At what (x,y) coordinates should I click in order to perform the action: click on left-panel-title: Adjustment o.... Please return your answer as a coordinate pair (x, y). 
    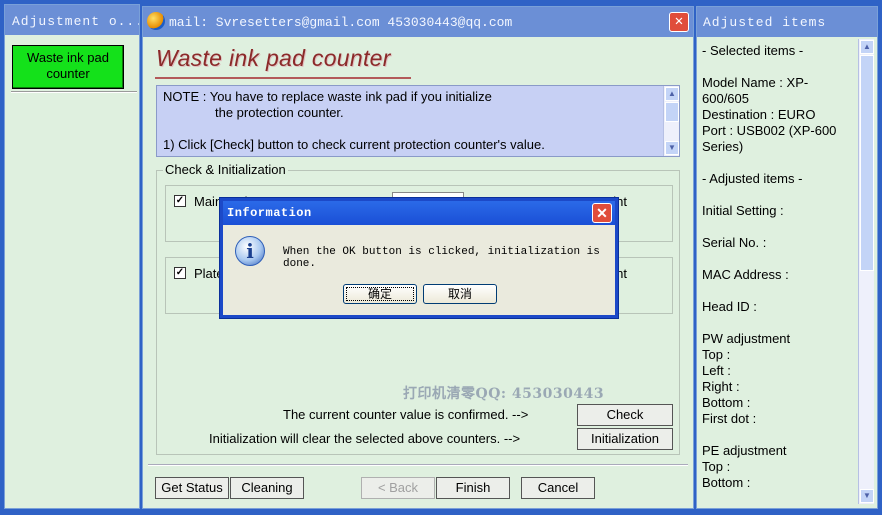
    Looking at the image, I should click on (72, 20).